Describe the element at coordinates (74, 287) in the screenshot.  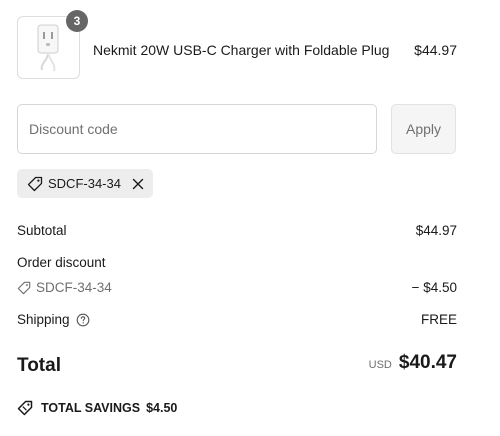
I see `discount-code-label: SDCF-34-34` at that location.